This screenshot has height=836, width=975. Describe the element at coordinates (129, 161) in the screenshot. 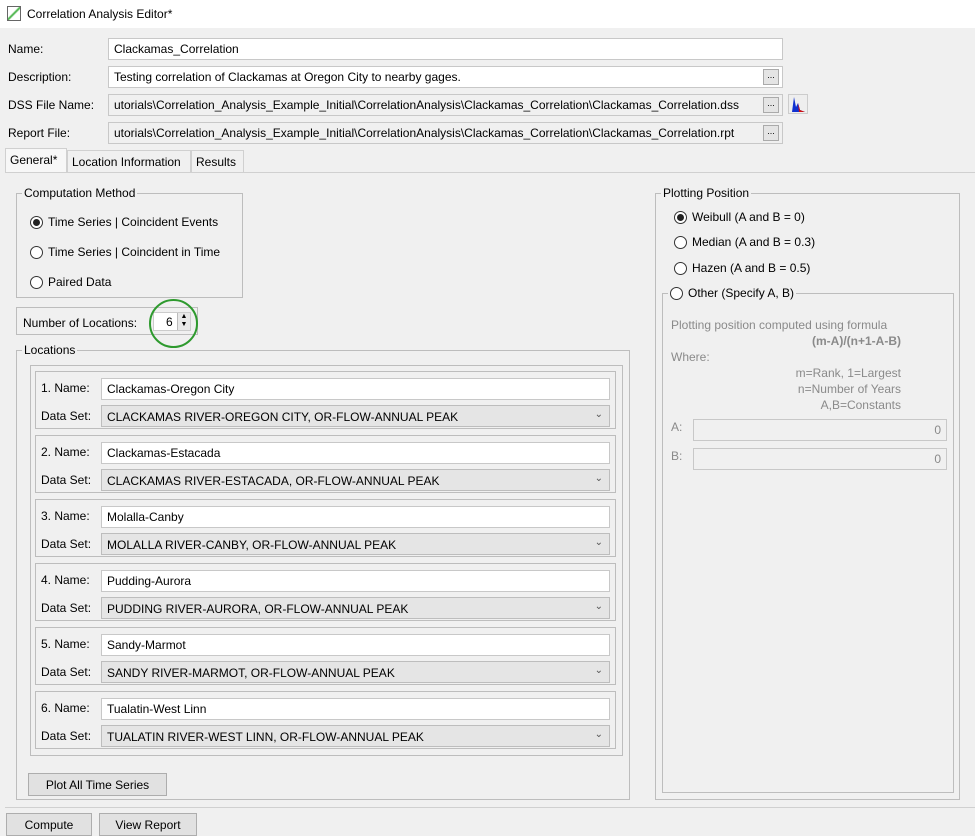

I see `tab-location-information: Location Information` at that location.